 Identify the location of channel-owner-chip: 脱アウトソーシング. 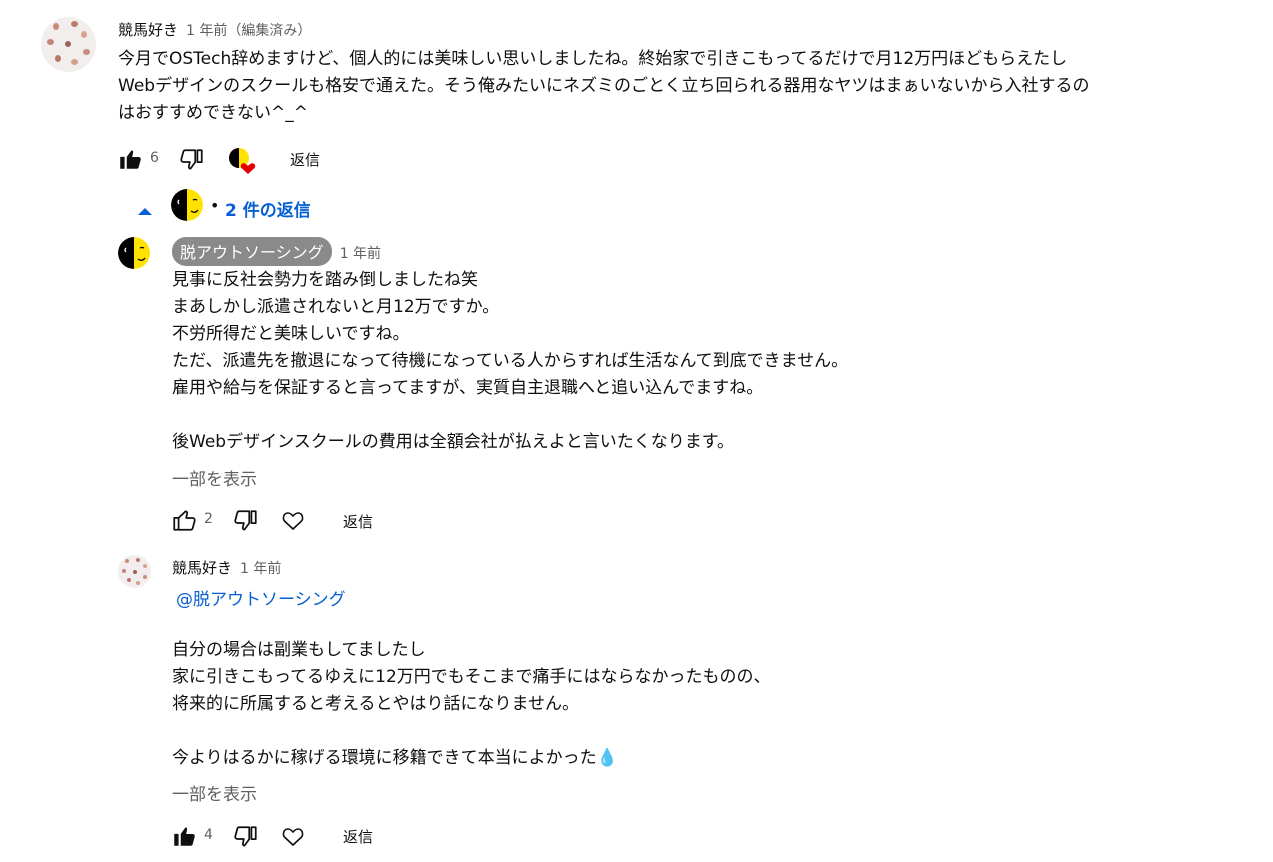
(252, 251).